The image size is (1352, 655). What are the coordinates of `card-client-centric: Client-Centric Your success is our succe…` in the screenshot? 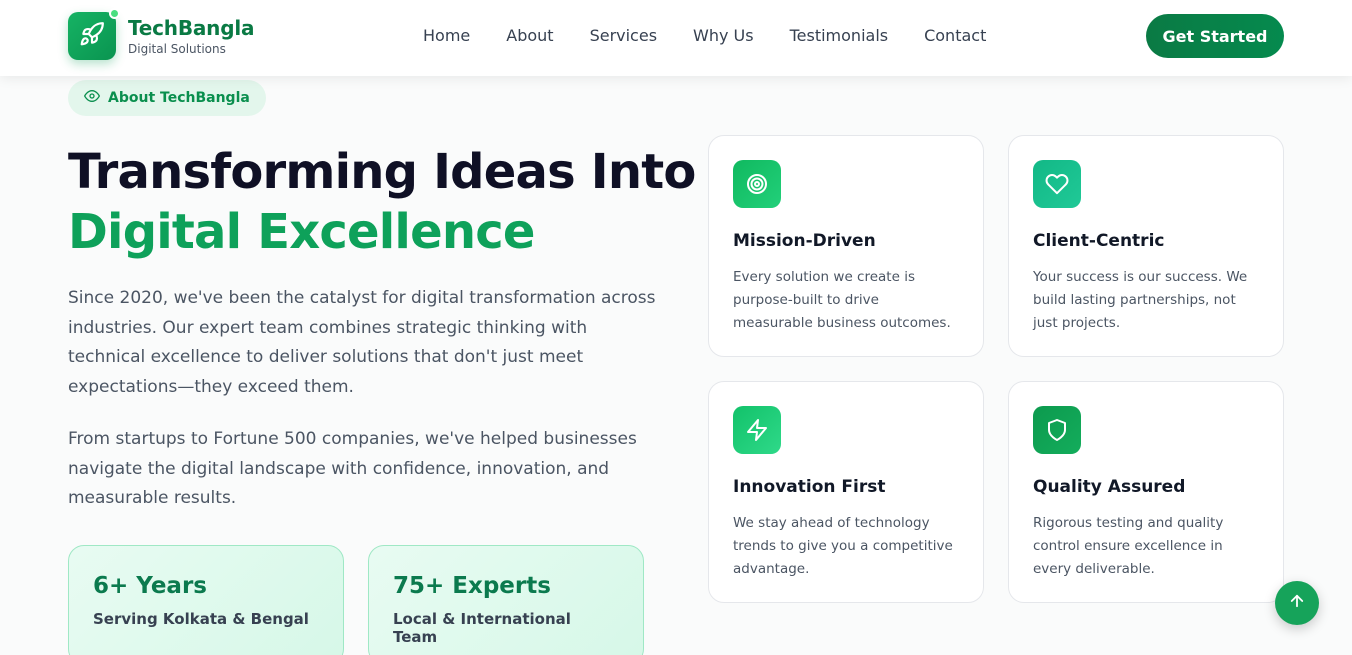 It's located at (1146, 246).